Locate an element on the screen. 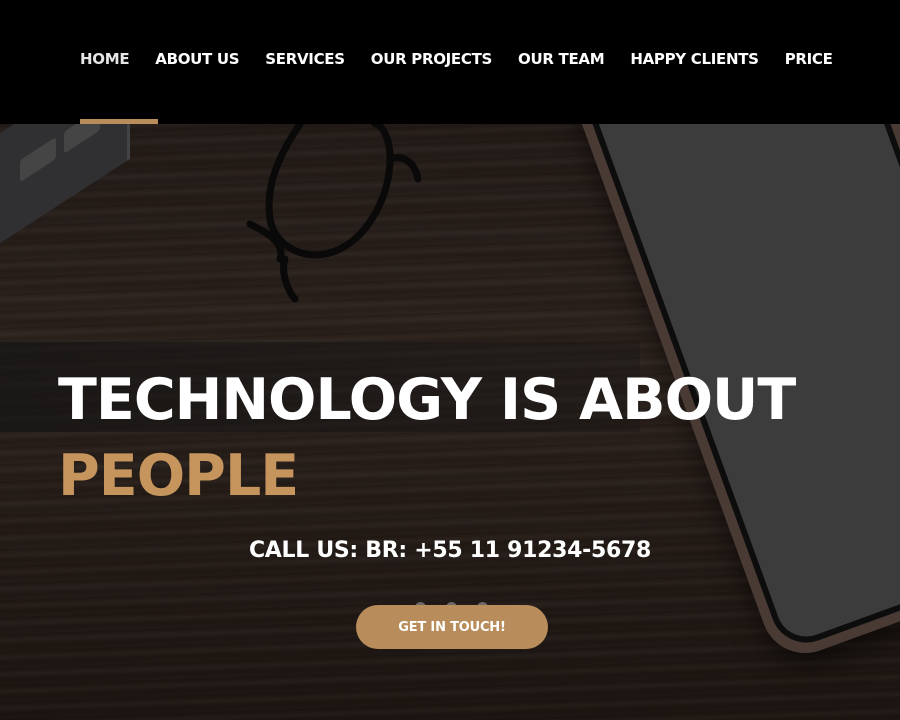 This screenshot has width=900, height=720. nav-link-services: SERVICES is located at coordinates (305, 59).